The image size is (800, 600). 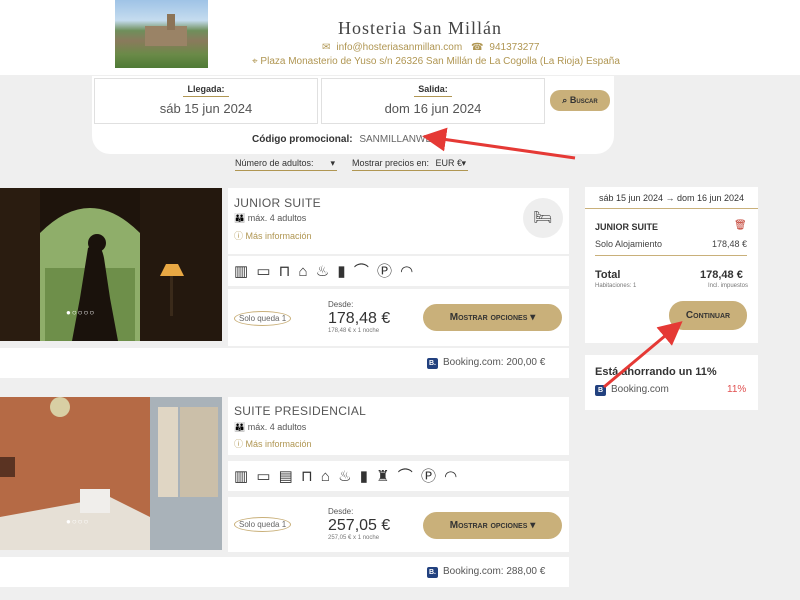 What do you see at coordinates (671, 382) in the screenshot?
I see `savings-box: Está ahorrando un 11% B Booking.com 11%` at bounding box center [671, 382].